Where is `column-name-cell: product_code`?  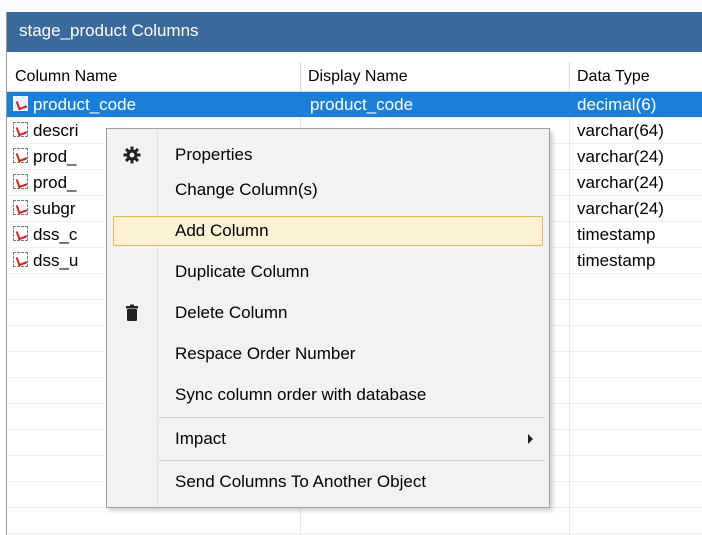
column-name-cell: product_code is located at coordinates (85, 104).